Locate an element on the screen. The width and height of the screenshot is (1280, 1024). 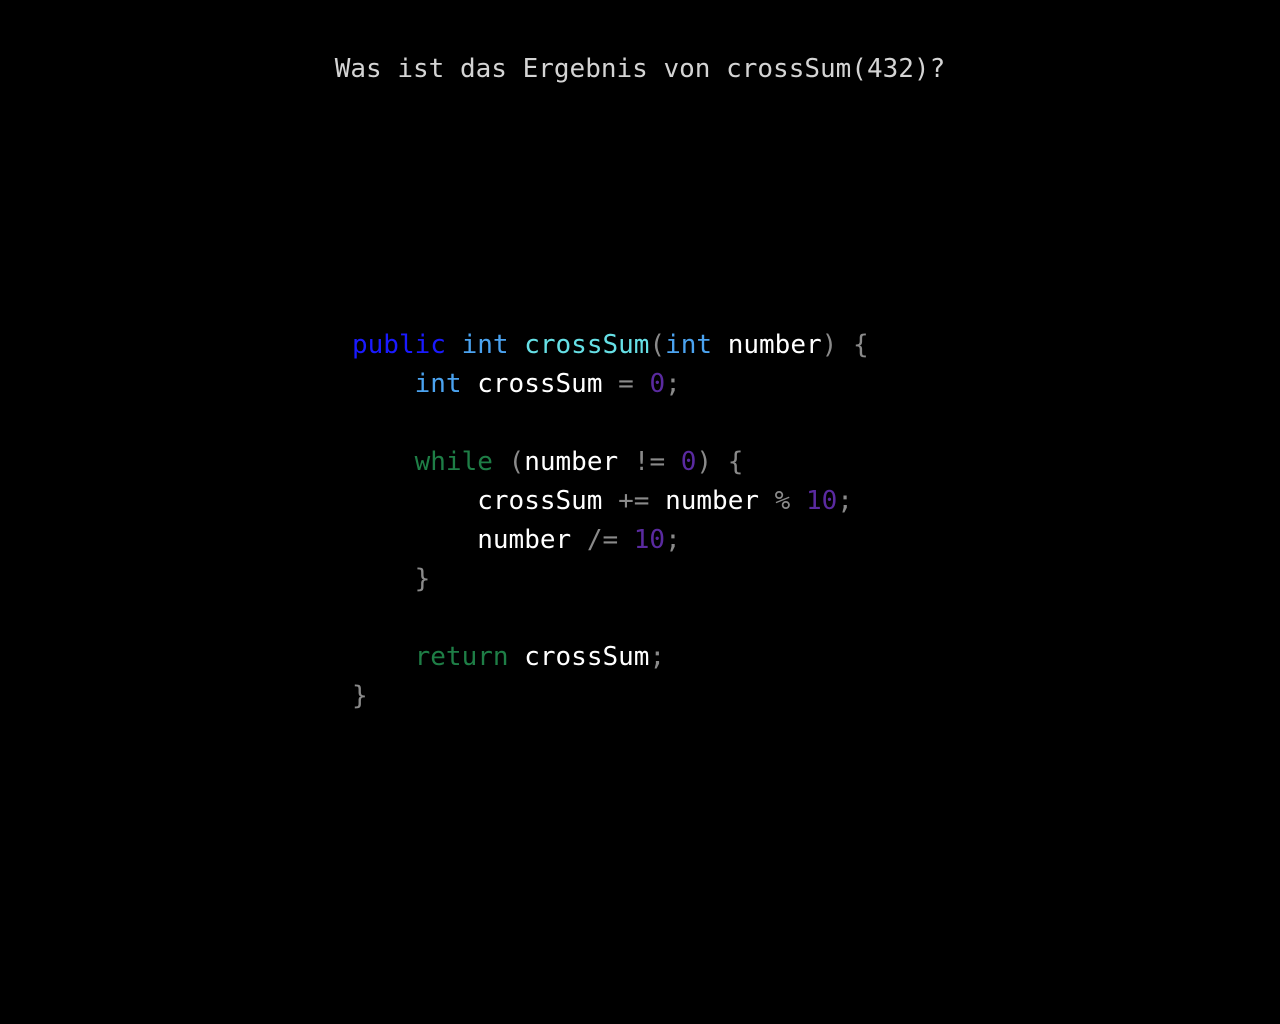
code-line: while (number != 0) { is located at coordinates (610, 462).